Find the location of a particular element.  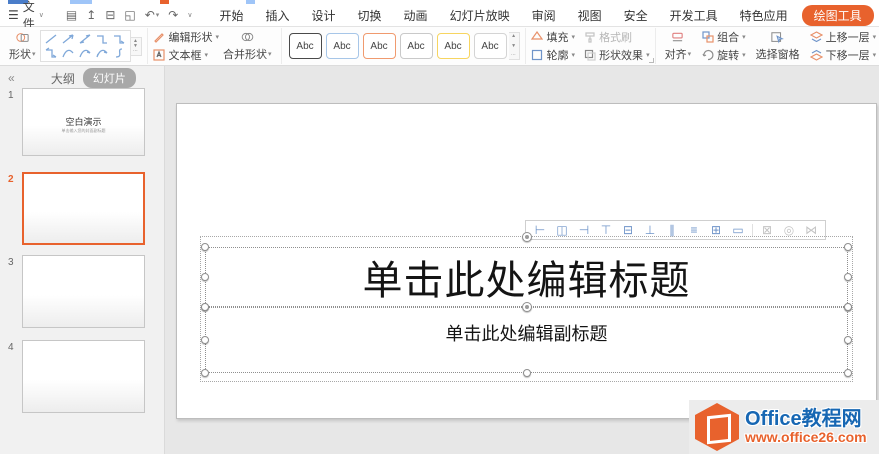

slide-thumbnail-1: 空白演示 单击输入您的封面副标题 is located at coordinates (83, 122).